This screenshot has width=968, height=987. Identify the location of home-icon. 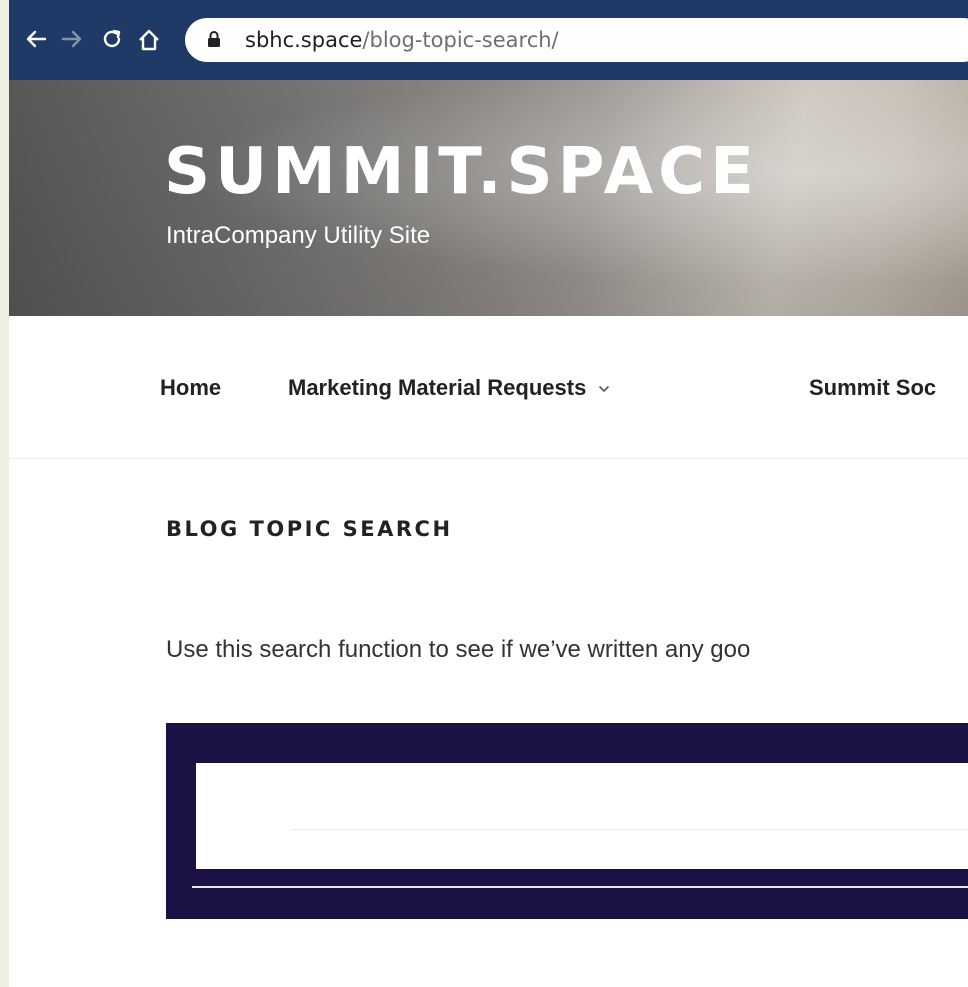
(149, 40).